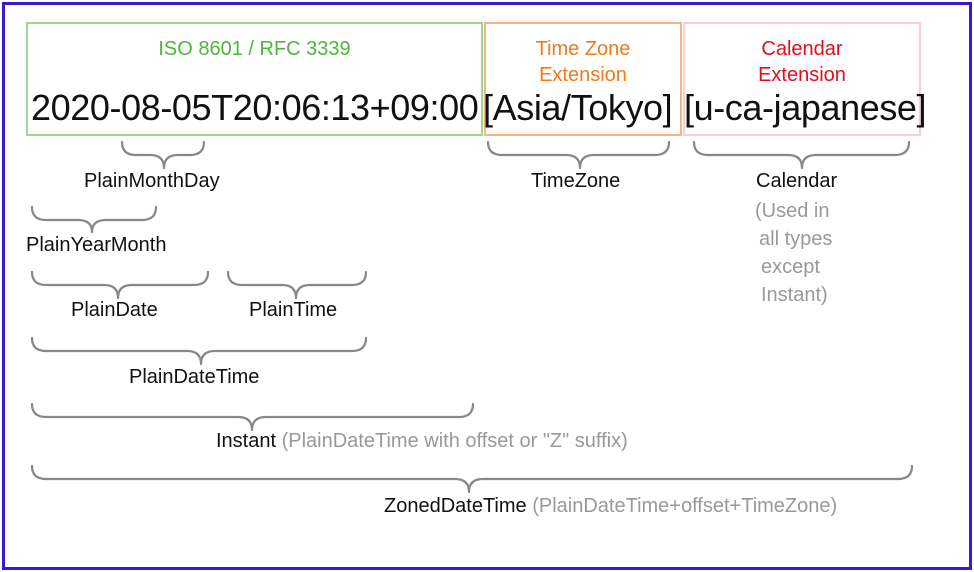 The image size is (974, 572). I want to click on calendar-note-line: Instant), so click(794, 295).